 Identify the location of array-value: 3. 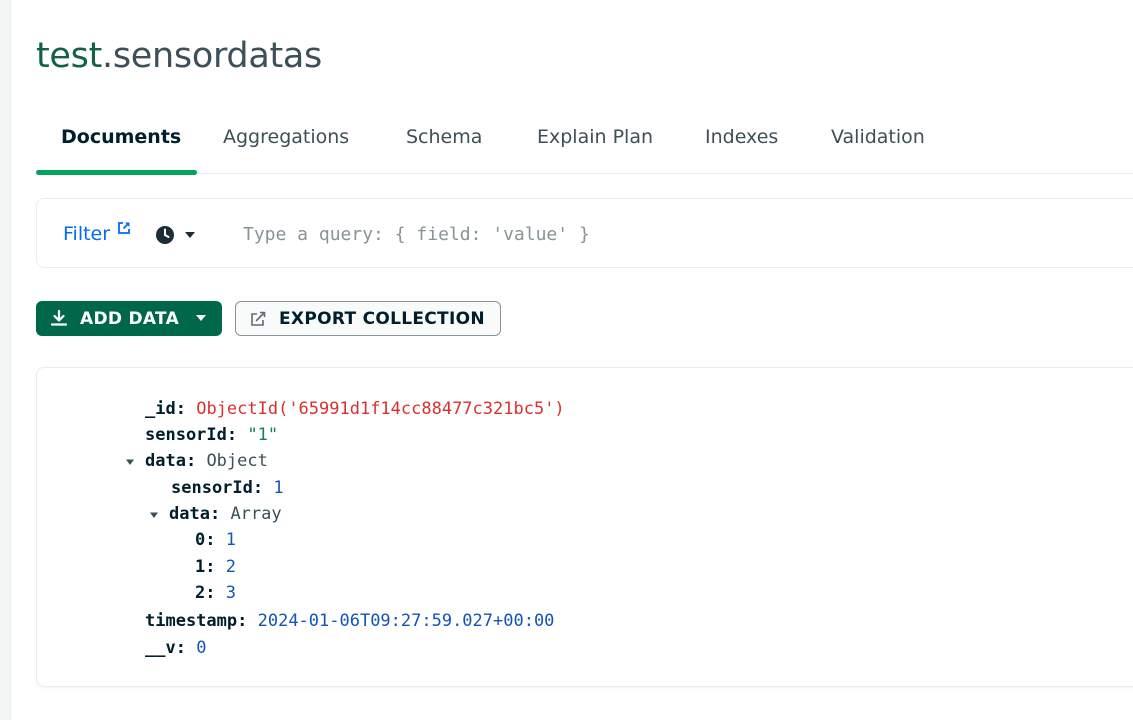
(230, 593).